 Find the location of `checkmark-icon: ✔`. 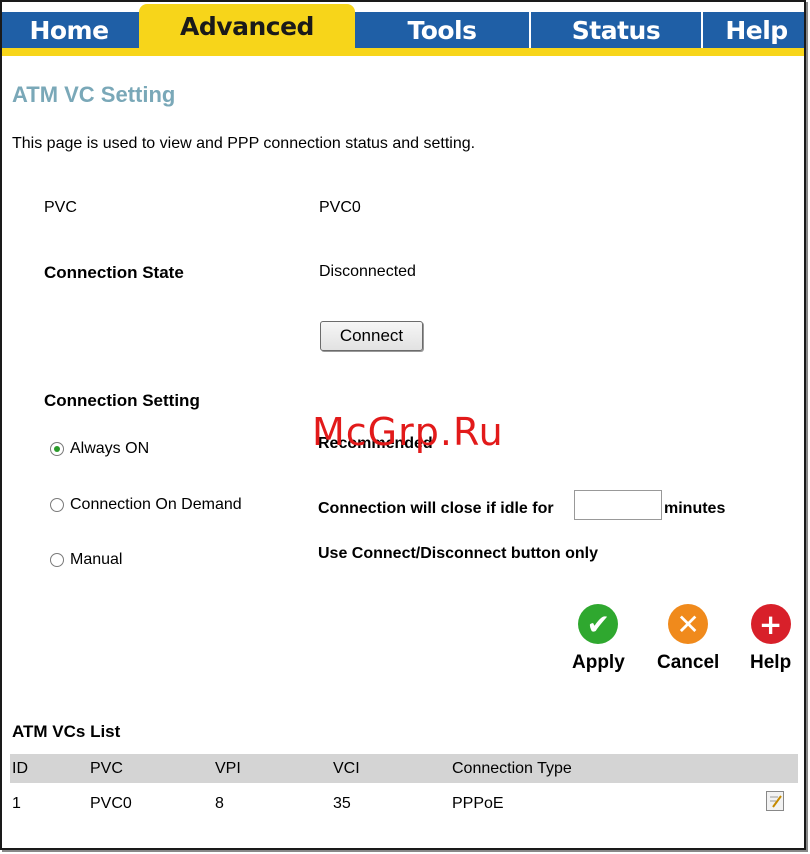

checkmark-icon: ✔ is located at coordinates (598, 624).